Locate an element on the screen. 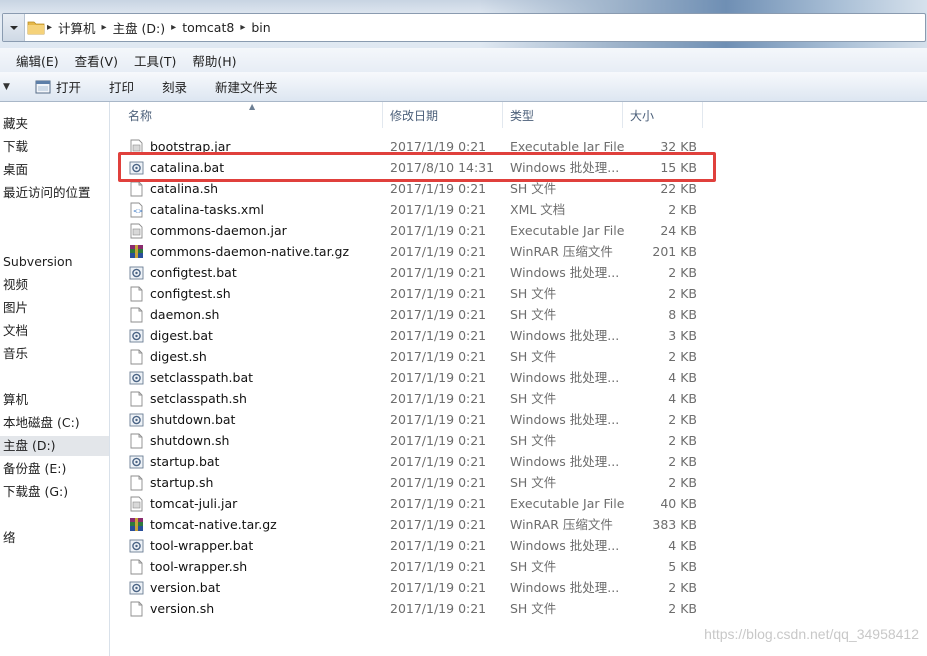  breadcrumb-computer: 计算机 is located at coordinates (77, 27).